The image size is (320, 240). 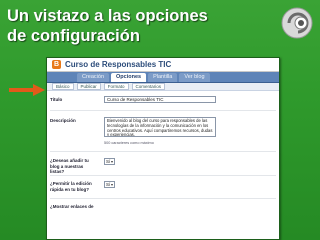 I want to click on tab-ver-blog: Ver blog, so click(x=194, y=77).